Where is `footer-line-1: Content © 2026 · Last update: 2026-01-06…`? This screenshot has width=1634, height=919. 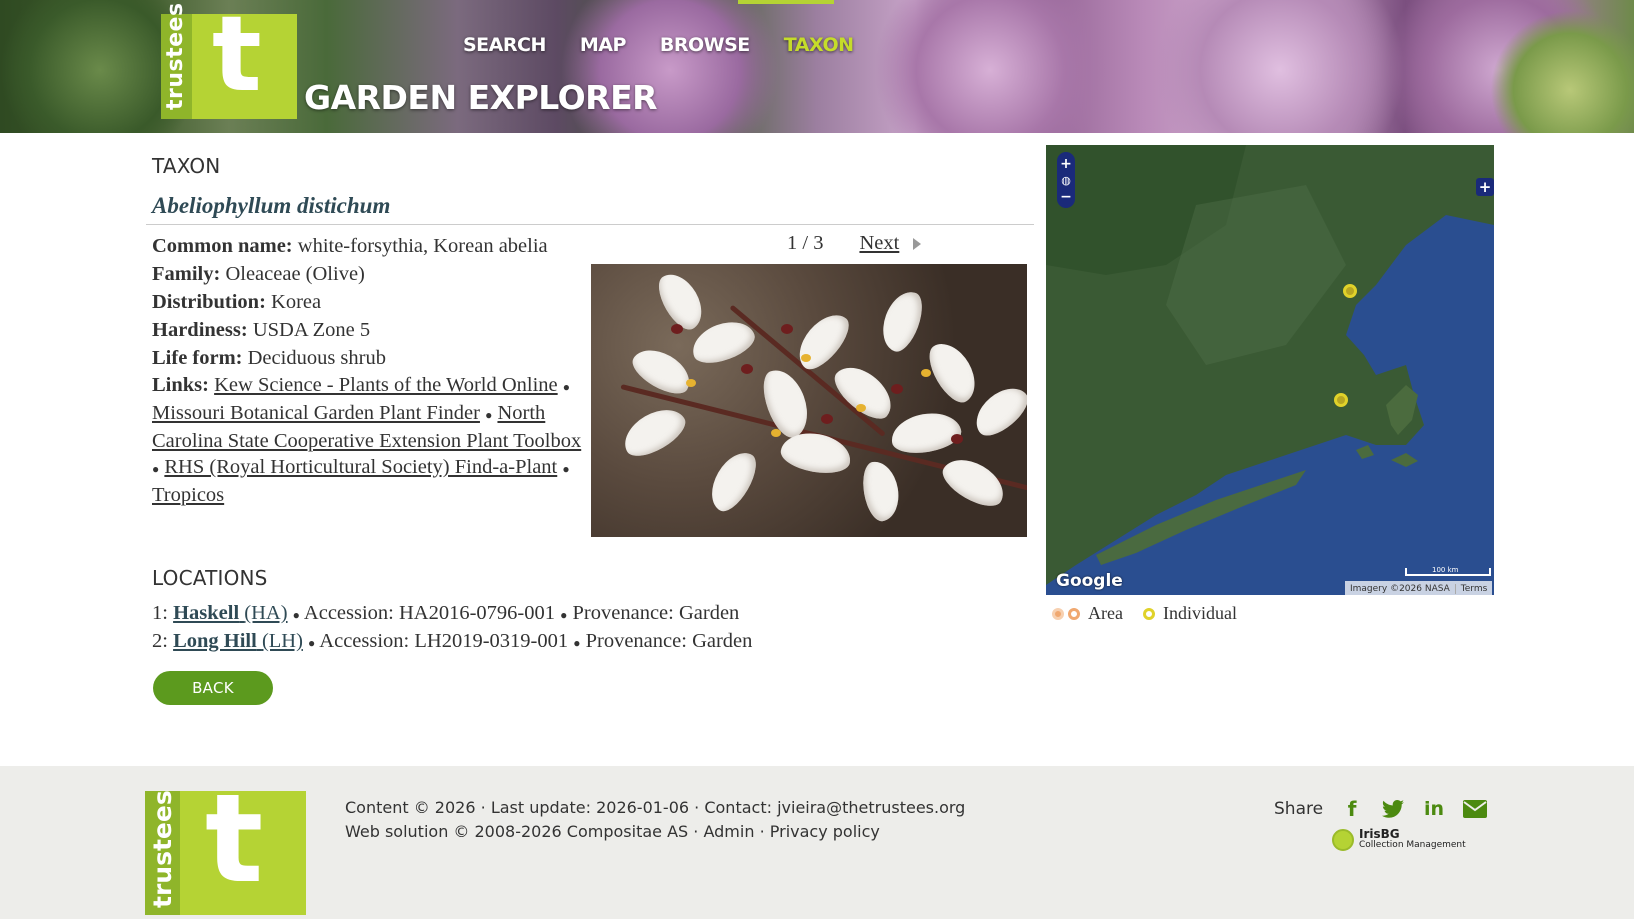 footer-line-1: Content © 2026 · Last update: 2026-01-06… is located at coordinates (655, 807).